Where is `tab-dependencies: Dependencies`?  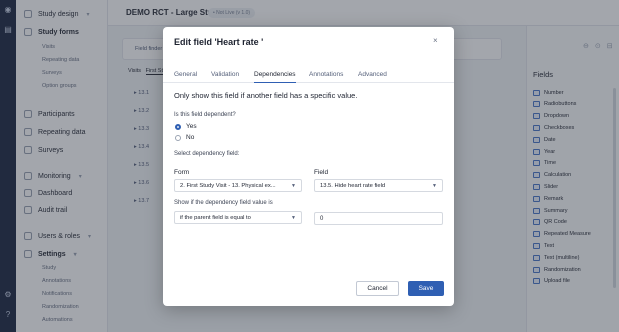 tab-dependencies: Dependencies is located at coordinates (275, 77).